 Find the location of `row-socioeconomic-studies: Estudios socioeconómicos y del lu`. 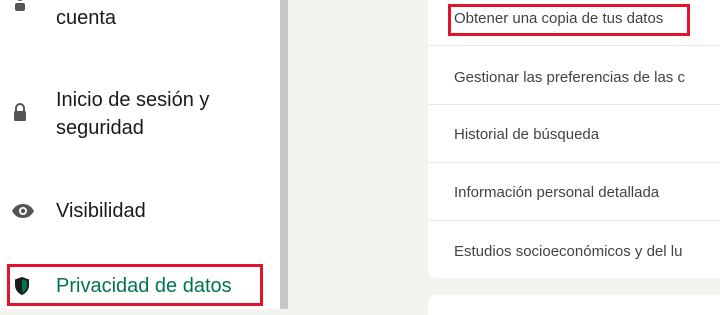

row-socioeconomic-studies: Estudios socioeconómicos y del lu is located at coordinates (574, 249).